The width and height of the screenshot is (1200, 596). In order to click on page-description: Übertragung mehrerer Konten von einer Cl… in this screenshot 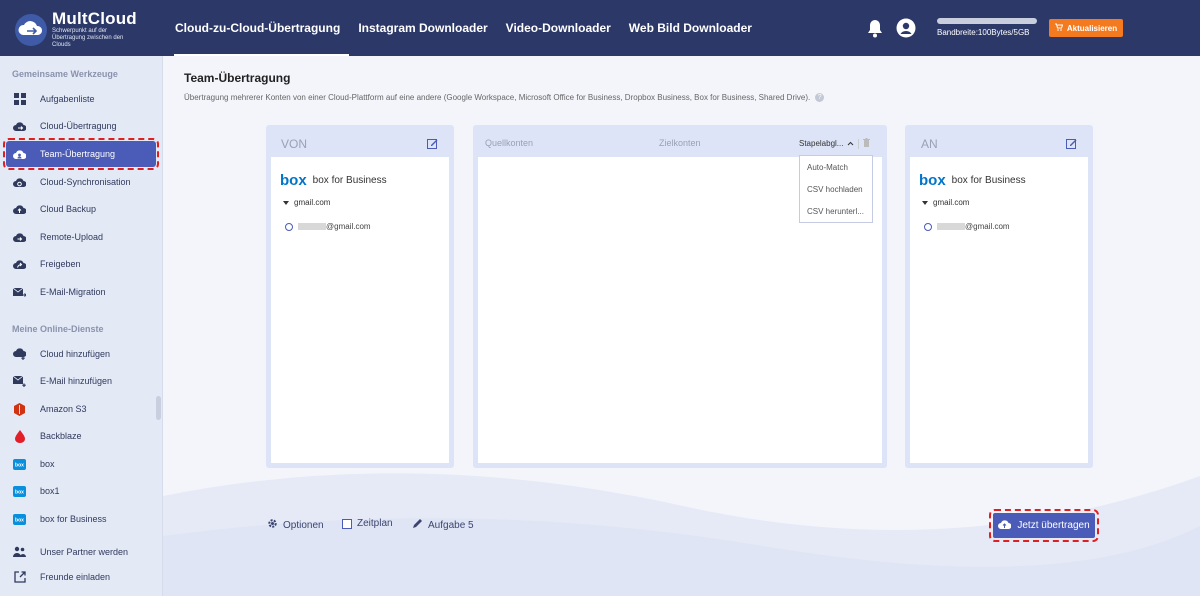, I will do `click(504, 97)`.